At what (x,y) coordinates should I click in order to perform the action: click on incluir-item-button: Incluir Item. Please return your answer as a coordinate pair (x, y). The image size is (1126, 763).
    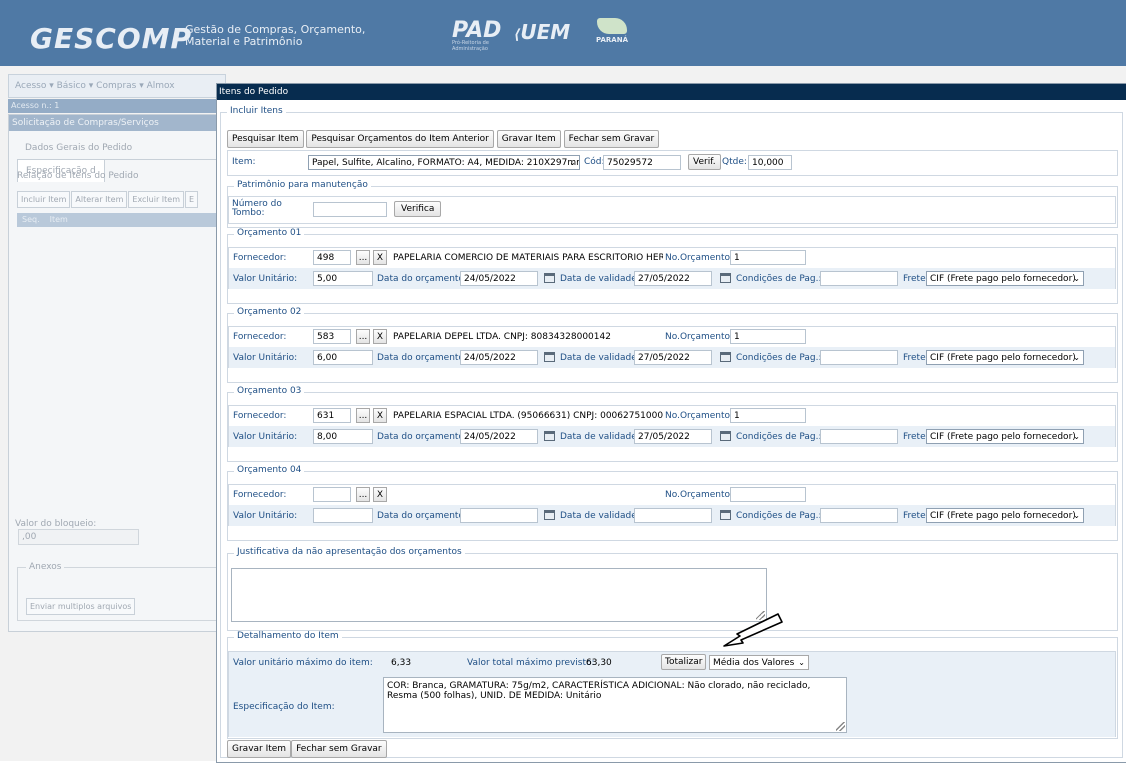
    Looking at the image, I should click on (44, 199).